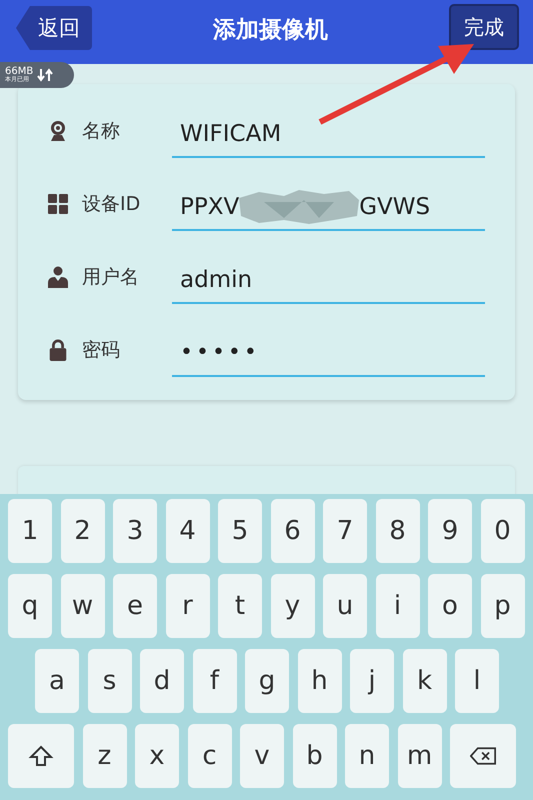  I want to click on field-label: 名称, so click(101, 131).